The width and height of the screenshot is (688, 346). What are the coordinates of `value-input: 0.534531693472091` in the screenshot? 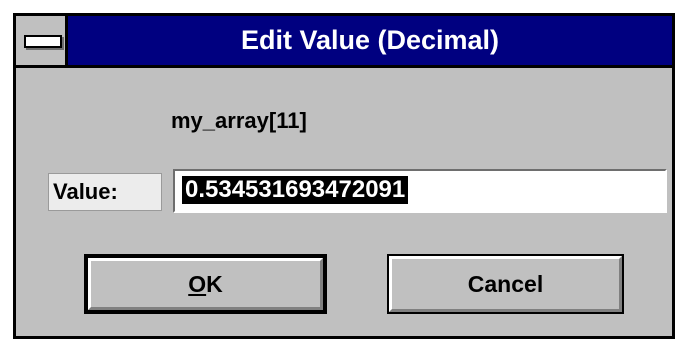 It's located at (420, 191).